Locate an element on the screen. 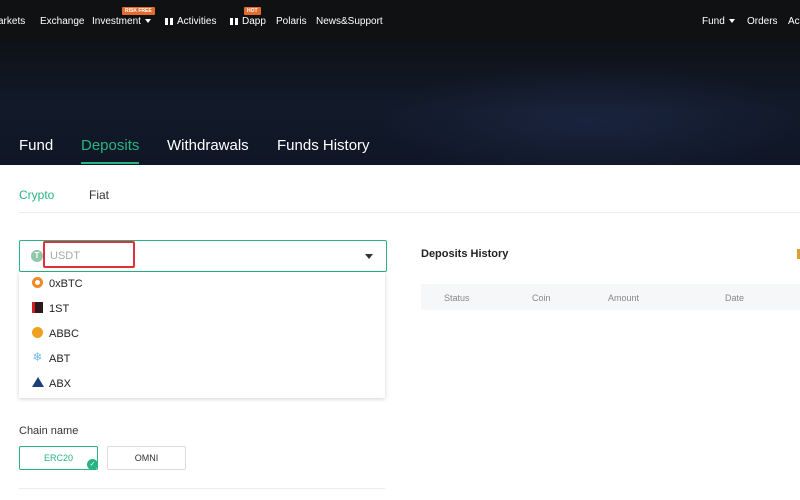 Image resolution: width=800 pixels, height=500 pixels. active-tab-underline is located at coordinates (110, 163).